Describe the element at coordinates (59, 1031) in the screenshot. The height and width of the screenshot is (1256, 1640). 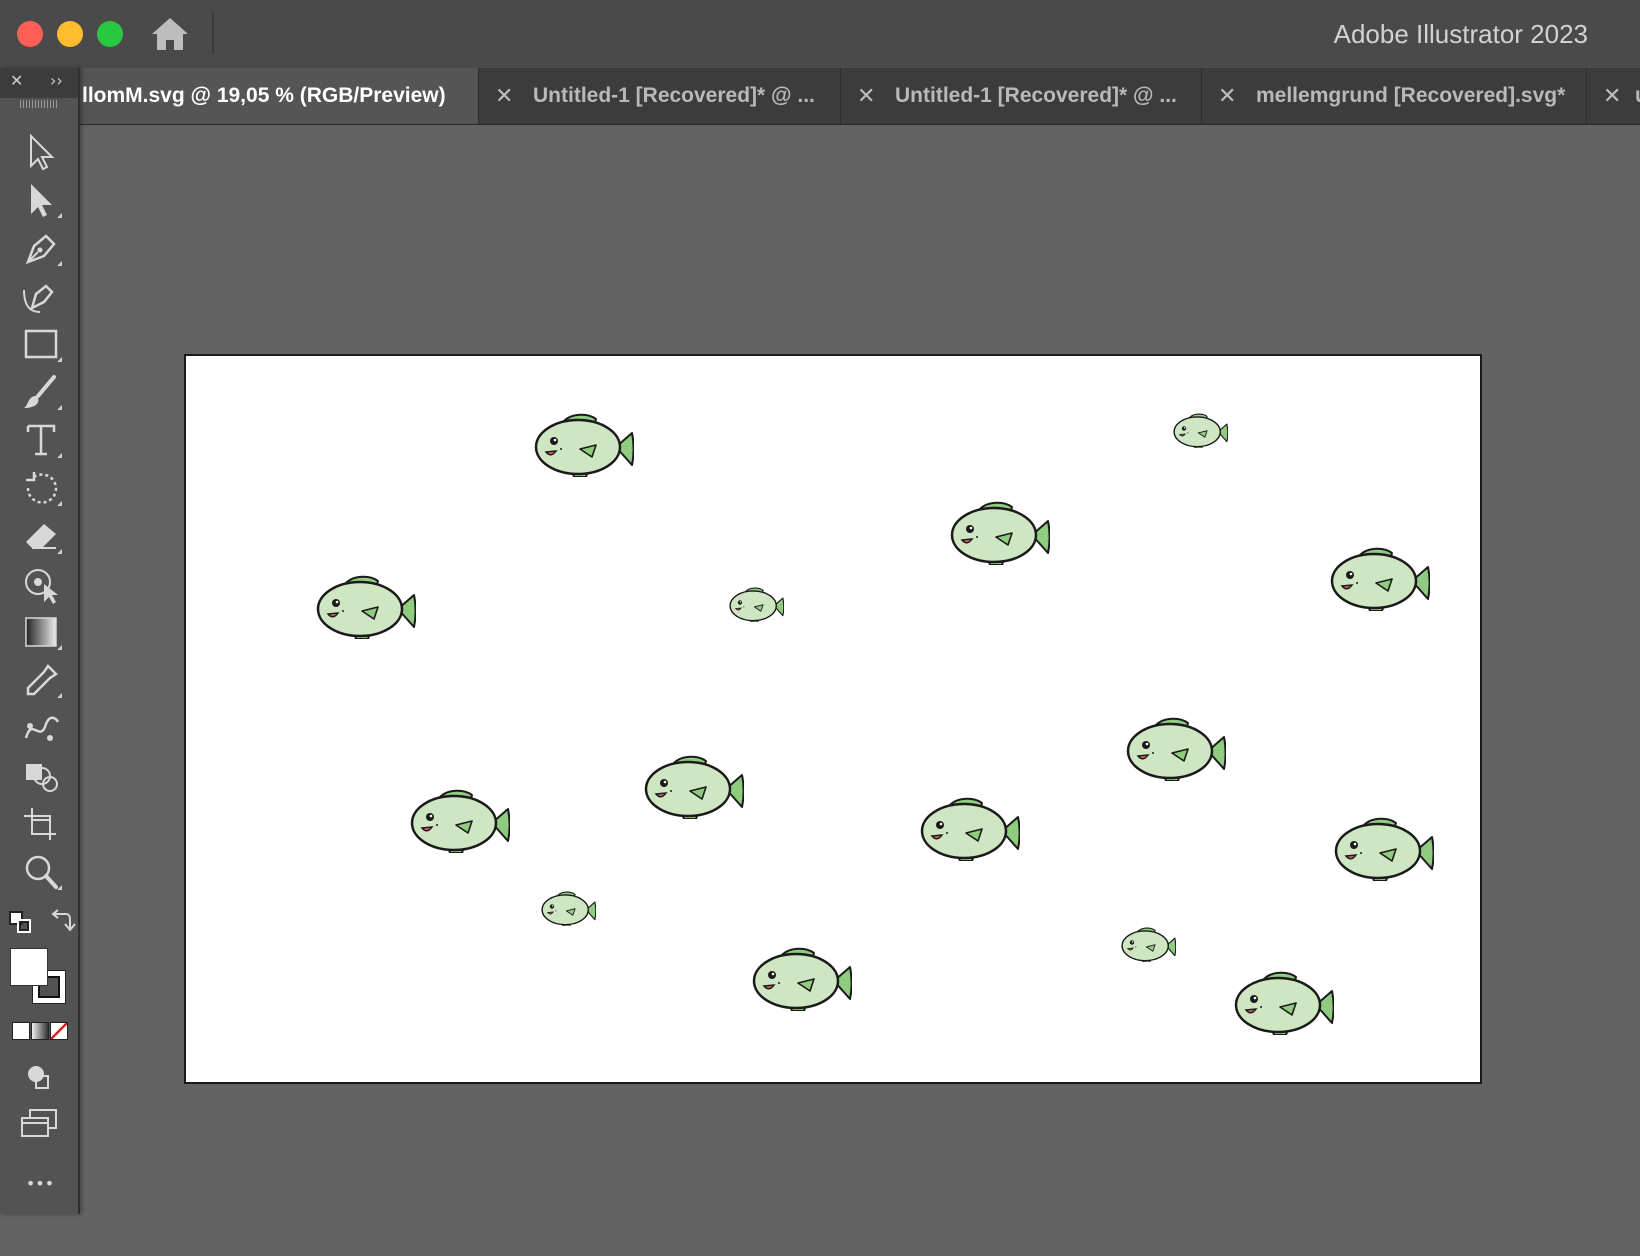
I see `none-mode-icon` at that location.